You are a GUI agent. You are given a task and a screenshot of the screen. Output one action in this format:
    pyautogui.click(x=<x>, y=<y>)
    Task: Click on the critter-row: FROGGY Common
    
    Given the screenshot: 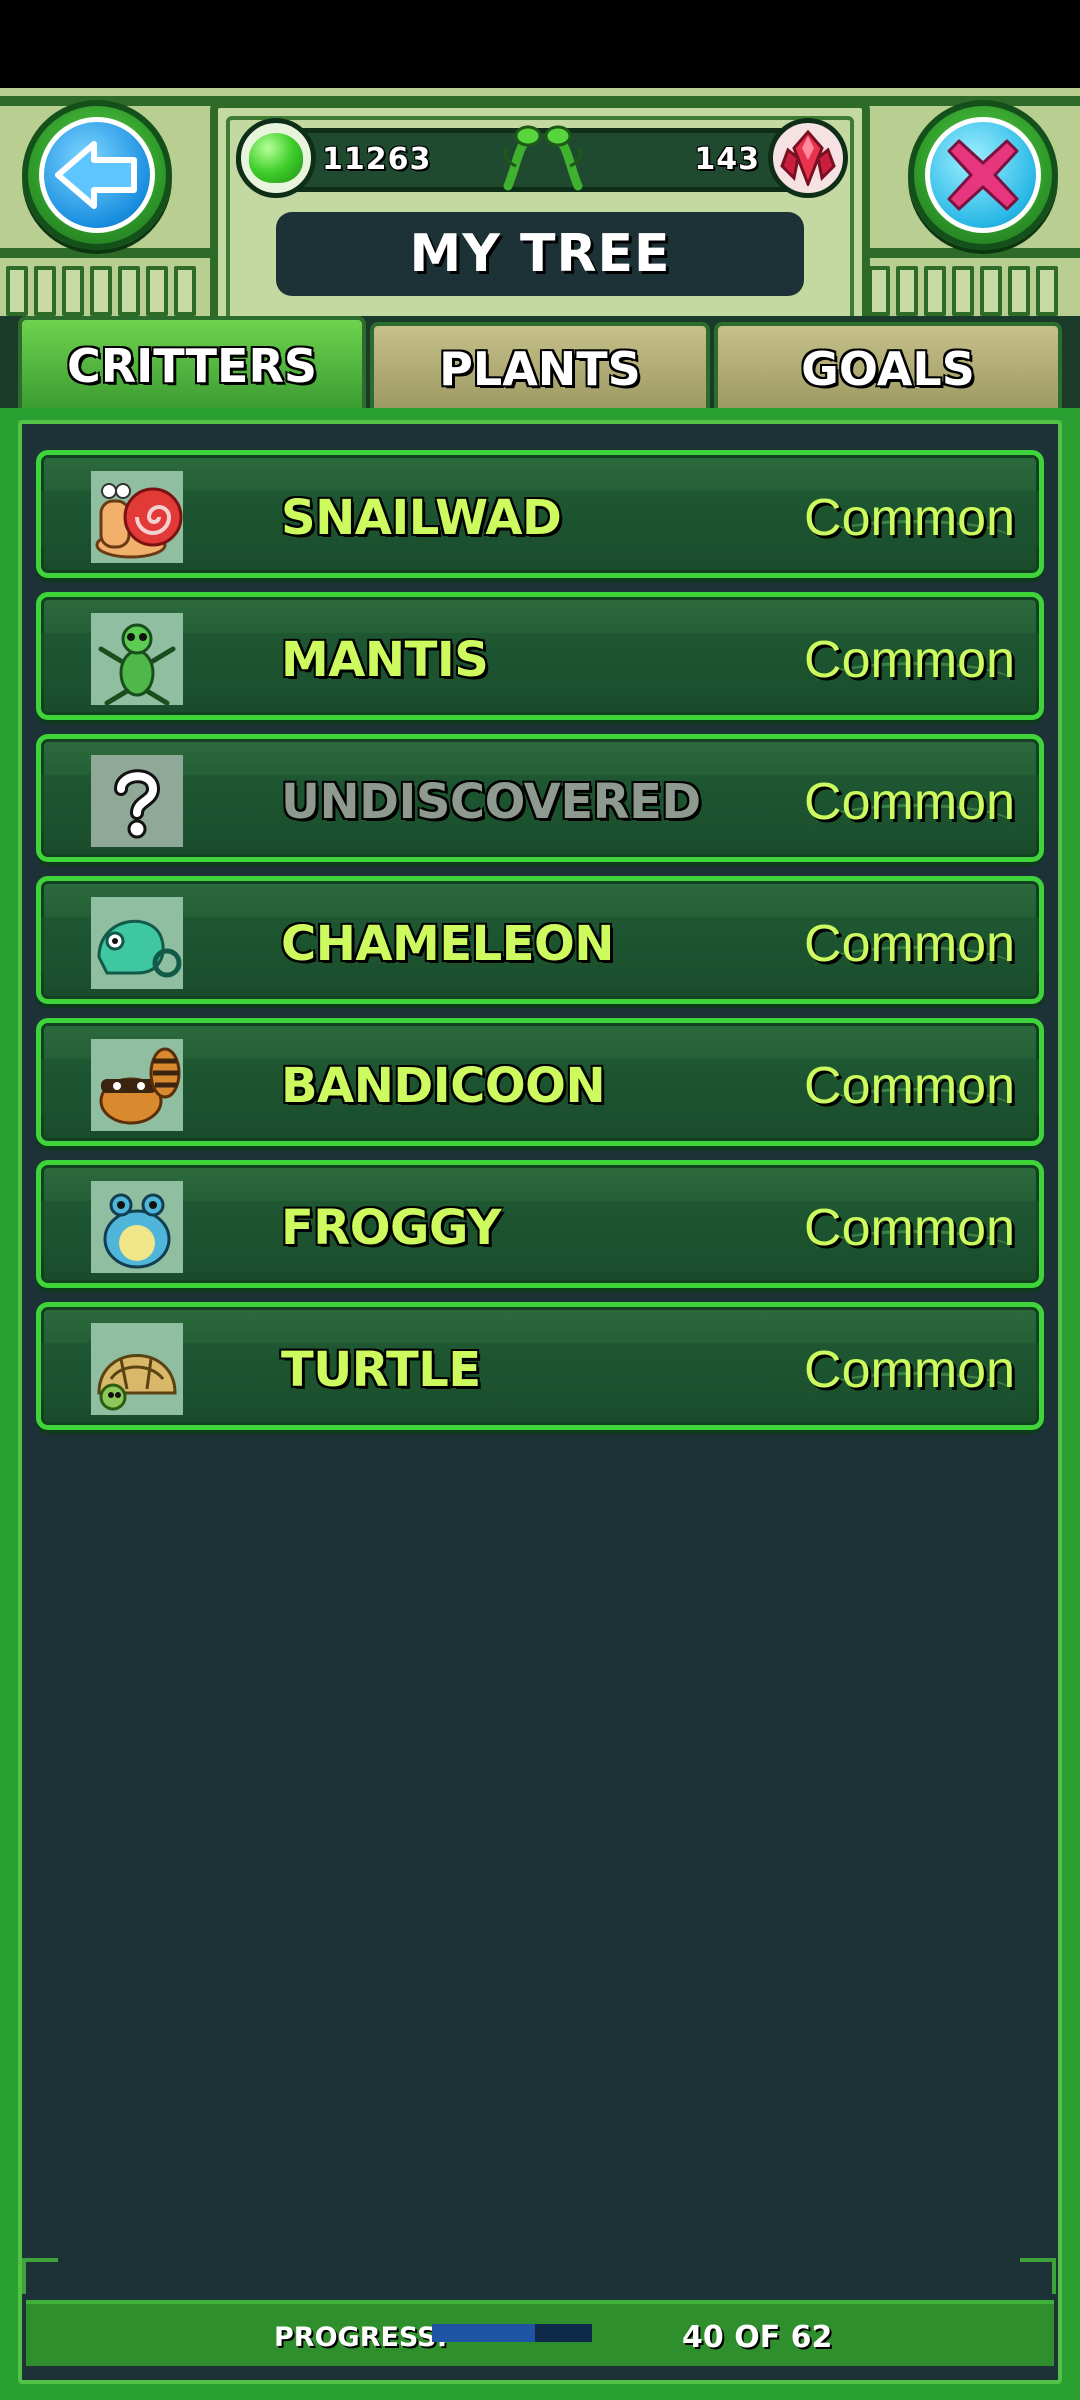 What is the action you would take?
    pyautogui.click(x=540, y=1224)
    